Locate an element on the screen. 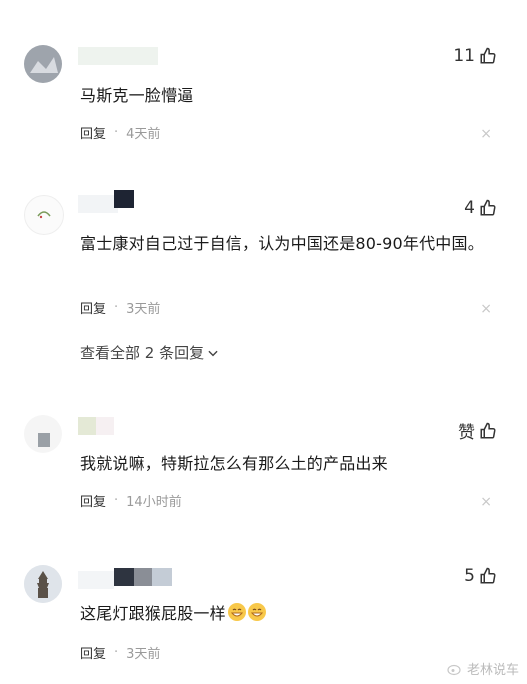 Image resolution: width=527 pixels, height=684 pixels. like-button: 5 is located at coordinates (480, 576).